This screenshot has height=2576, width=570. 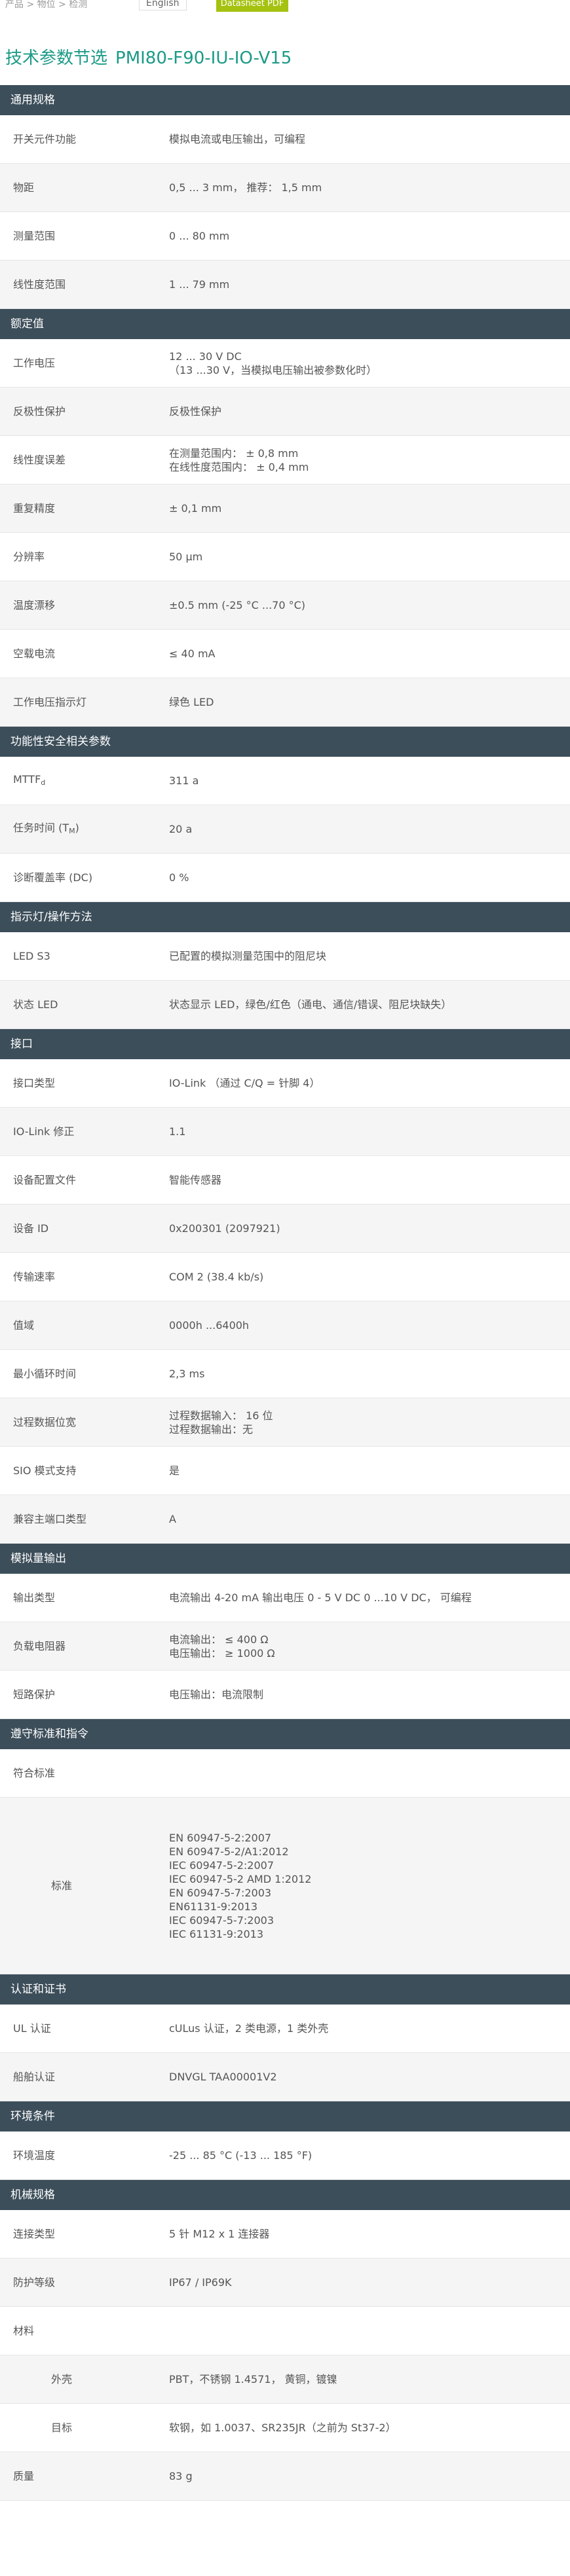 I want to click on spec-value-line: 是, so click(x=174, y=1470).